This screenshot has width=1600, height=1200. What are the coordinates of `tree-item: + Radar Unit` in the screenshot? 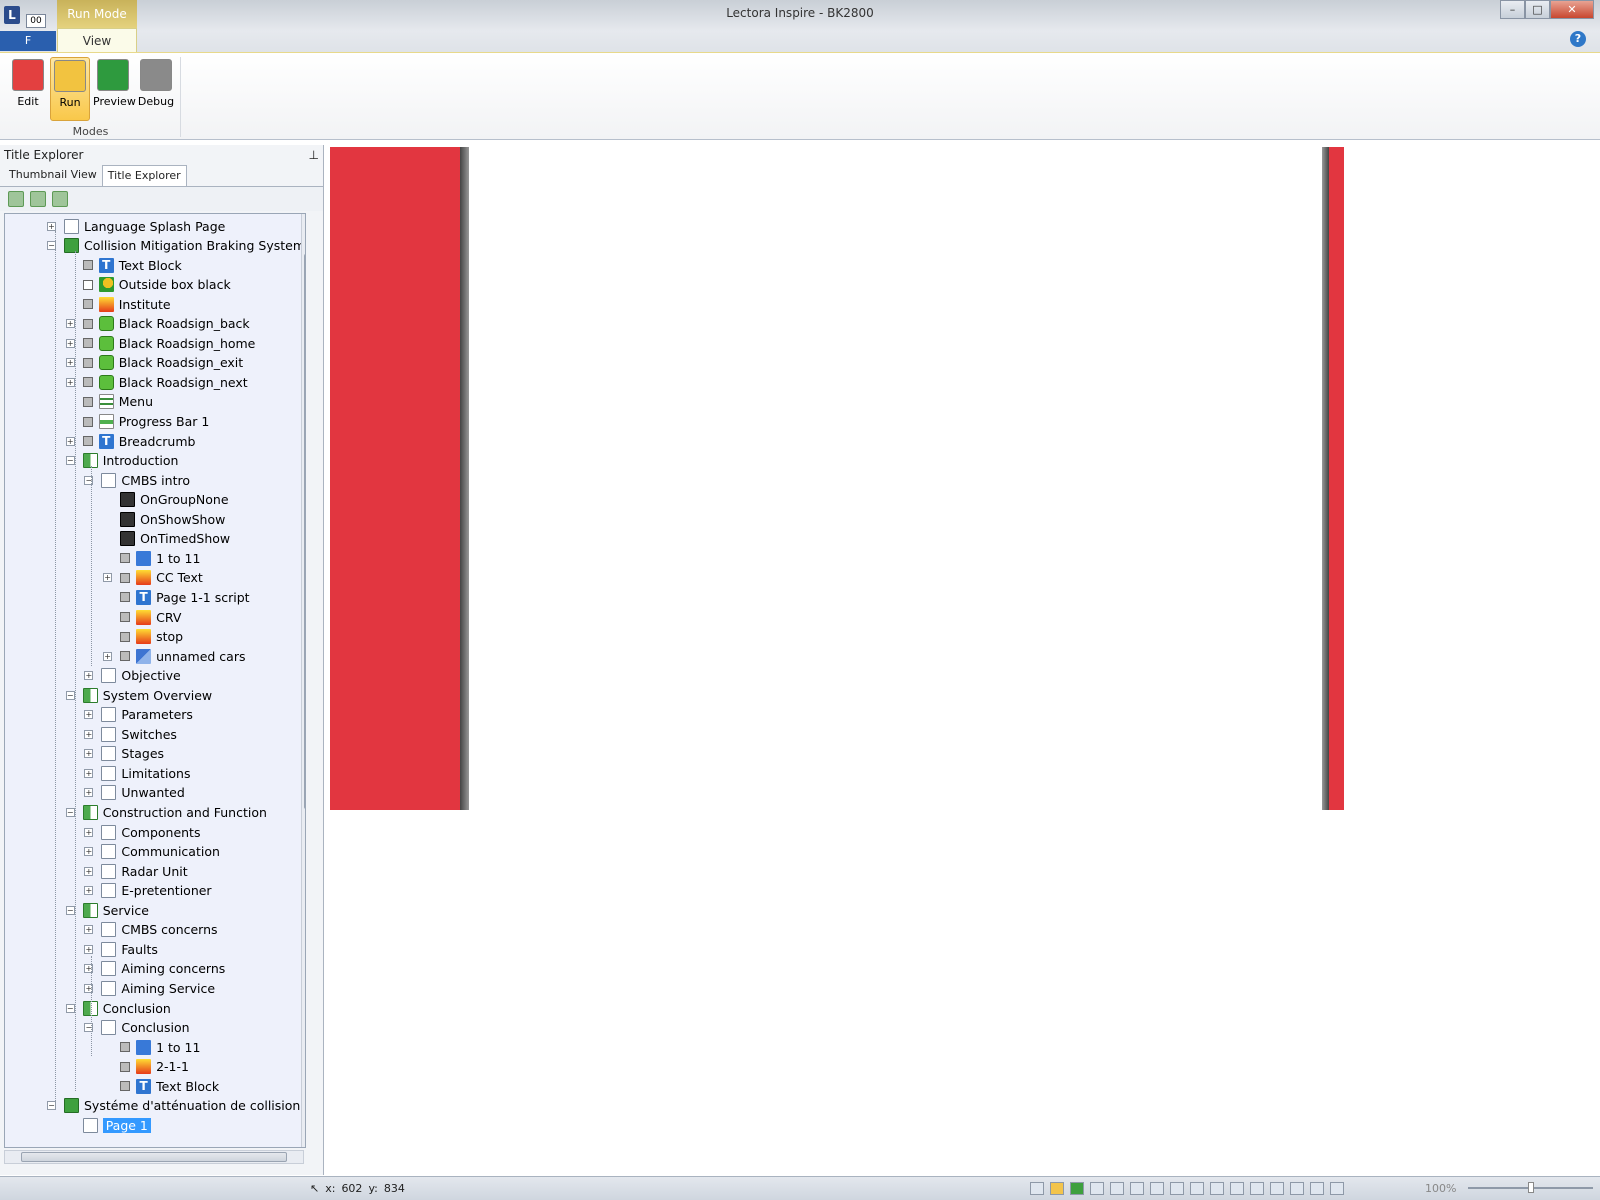 It's located at (136, 871).